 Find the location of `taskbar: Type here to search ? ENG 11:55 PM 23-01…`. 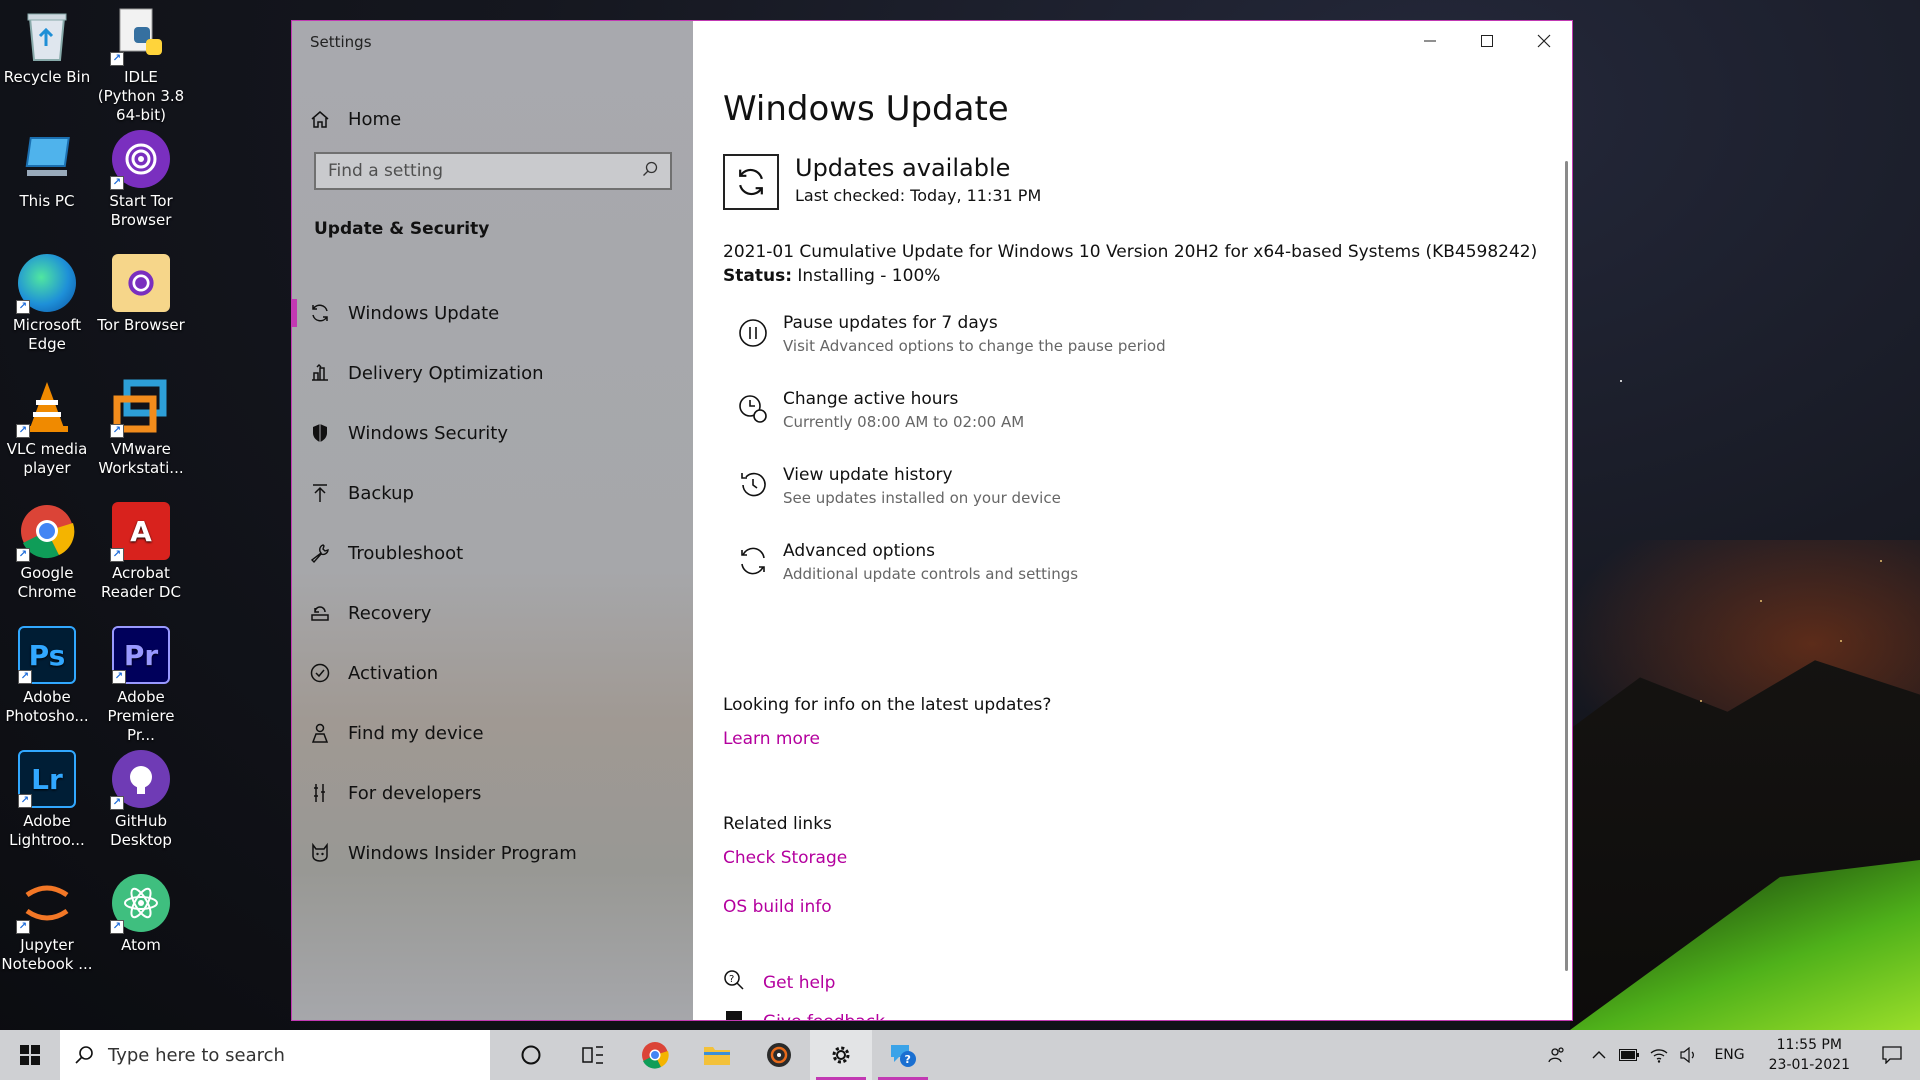

taskbar: Type here to search ? ENG 11:55 PM 23-01… is located at coordinates (960, 1055).